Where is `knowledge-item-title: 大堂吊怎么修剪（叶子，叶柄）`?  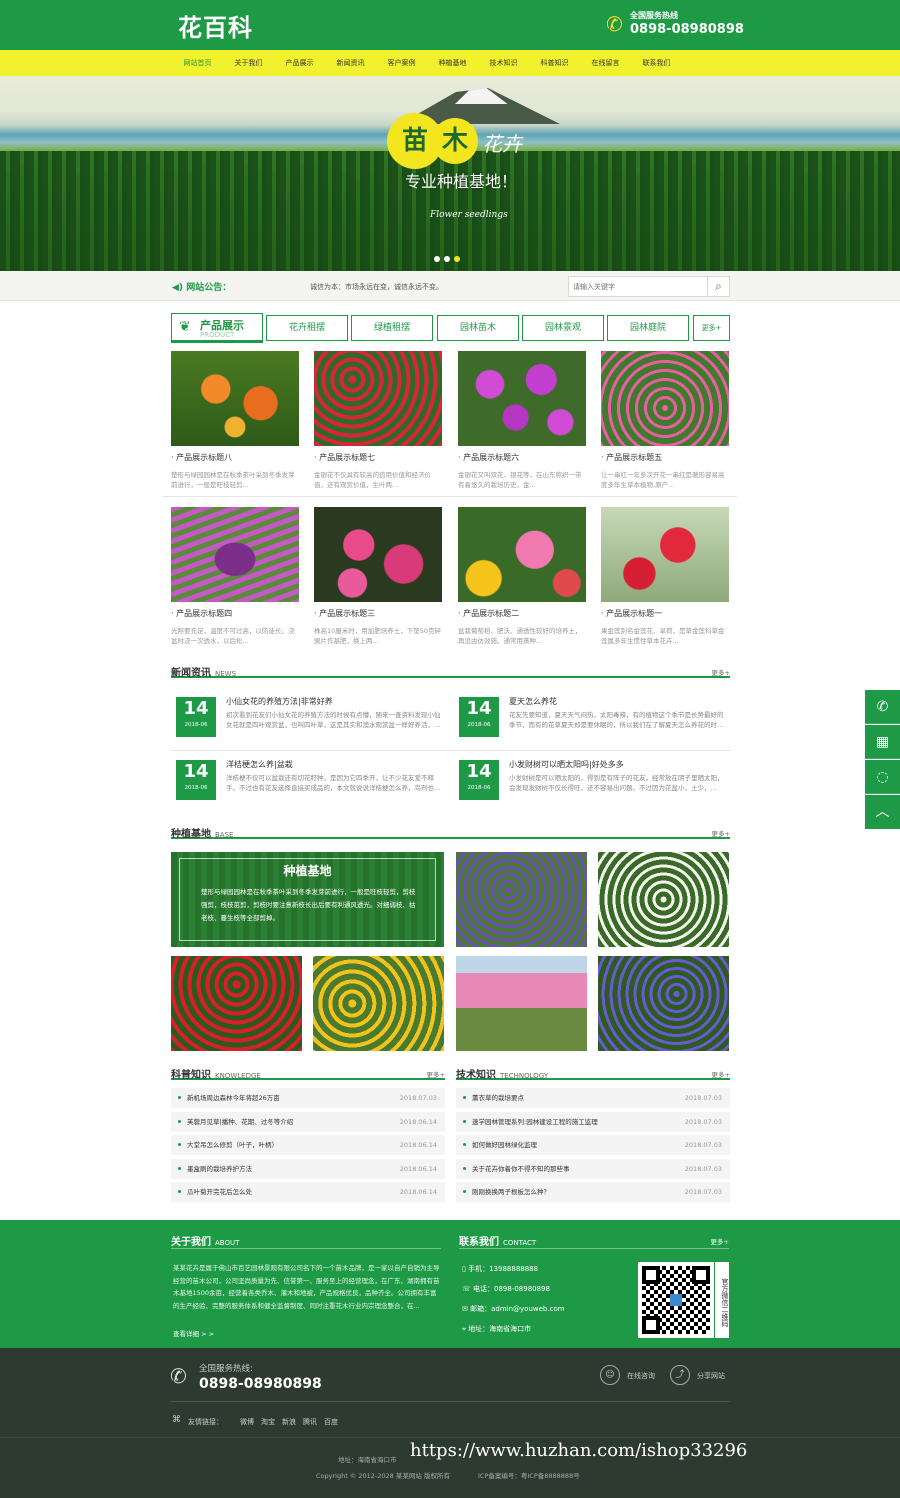 knowledge-item-title: 大堂吊怎么修剪（叶子，叶柄） is located at coordinates (232, 1145).